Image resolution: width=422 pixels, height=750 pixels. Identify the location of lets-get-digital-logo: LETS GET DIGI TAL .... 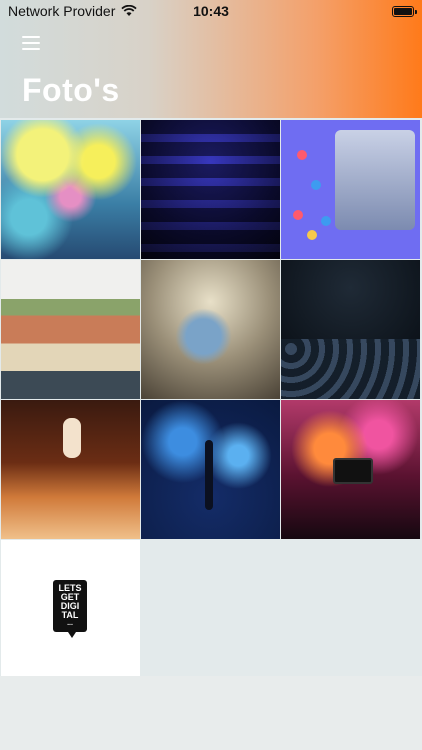
(70, 609).